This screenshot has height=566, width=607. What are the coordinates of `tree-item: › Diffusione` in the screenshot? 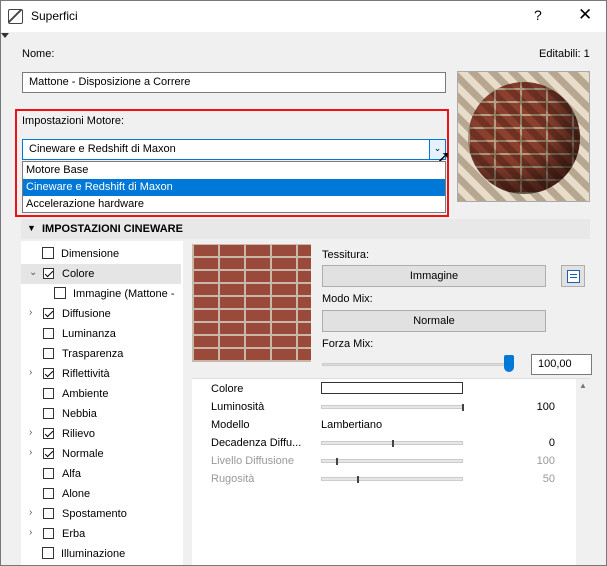 It's located at (101, 314).